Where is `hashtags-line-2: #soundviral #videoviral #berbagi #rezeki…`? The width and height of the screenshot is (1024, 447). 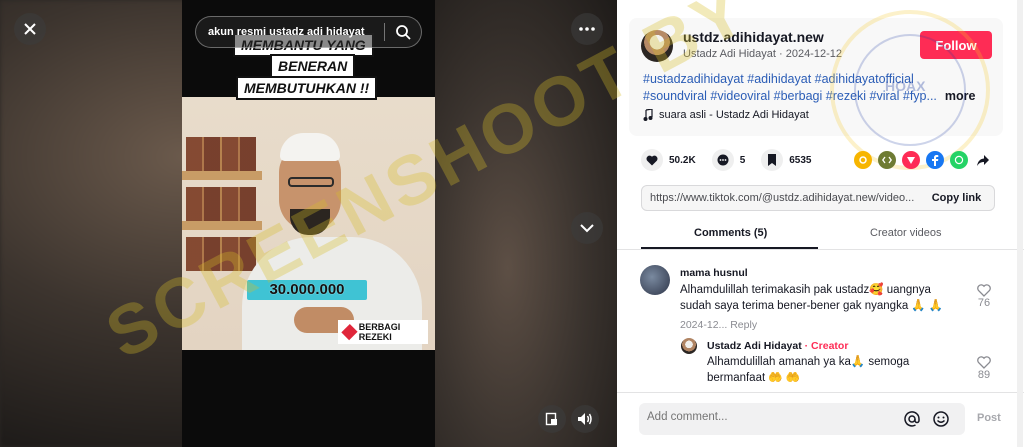 hashtags-line-2: #soundviral #videoviral #berbagi #rezeki… is located at coordinates (816, 96).